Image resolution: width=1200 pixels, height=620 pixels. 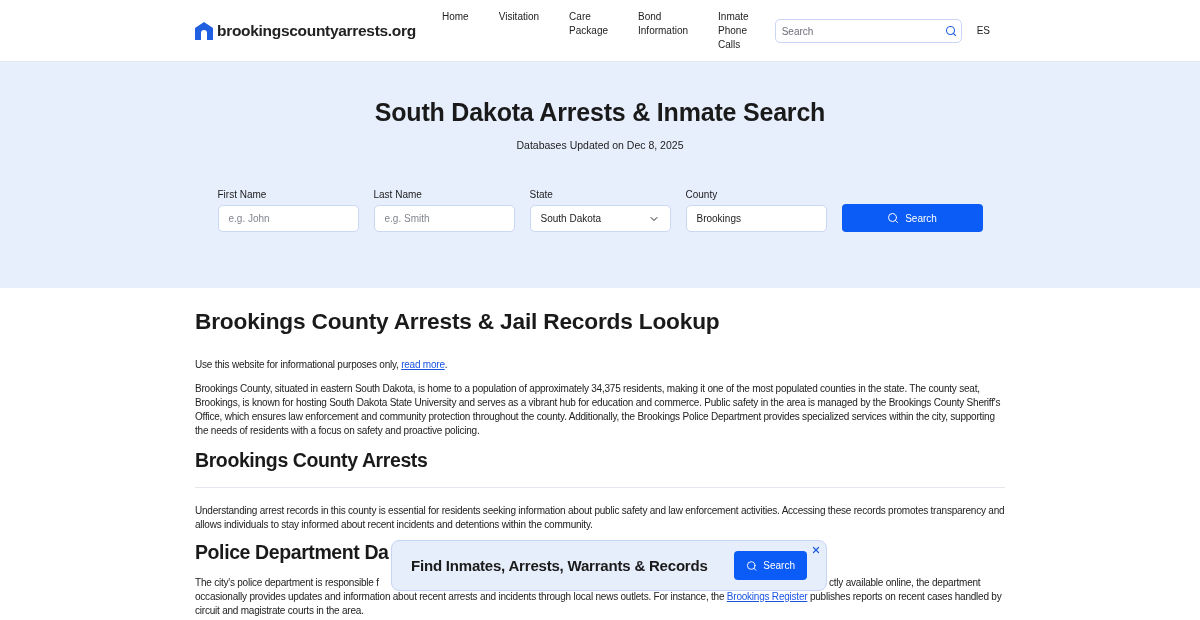 I want to click on field-label: Last Name, so click(x=397, y=195).